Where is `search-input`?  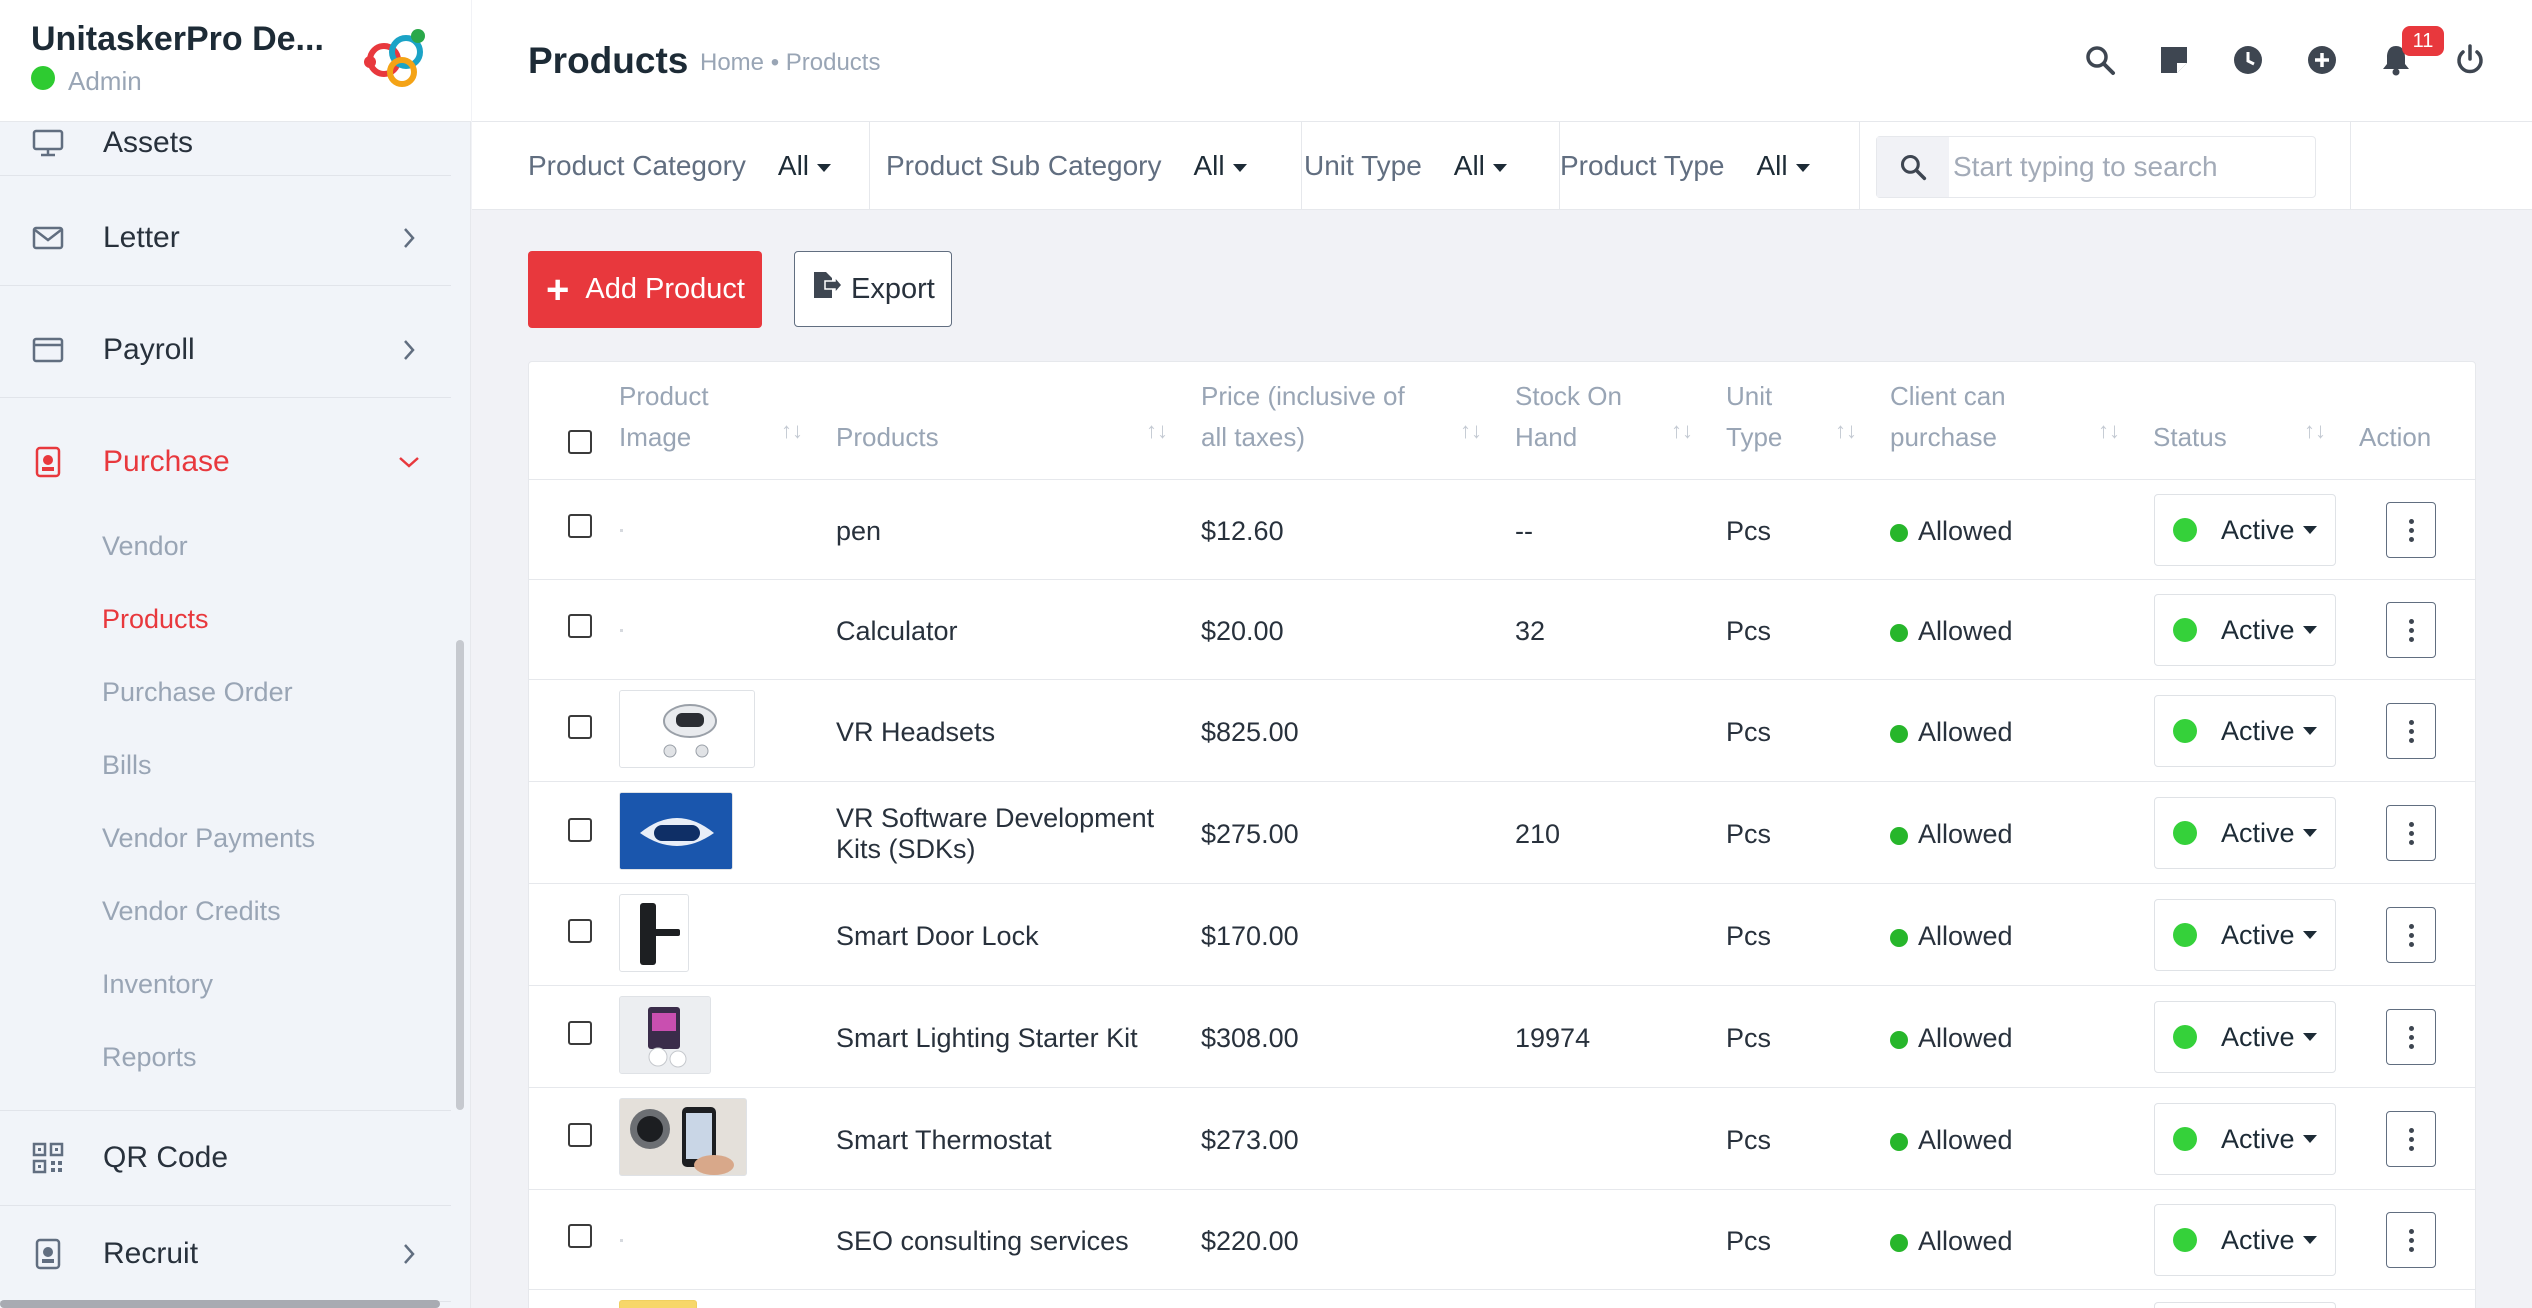
search-input is located at coordinates (2128, 167).